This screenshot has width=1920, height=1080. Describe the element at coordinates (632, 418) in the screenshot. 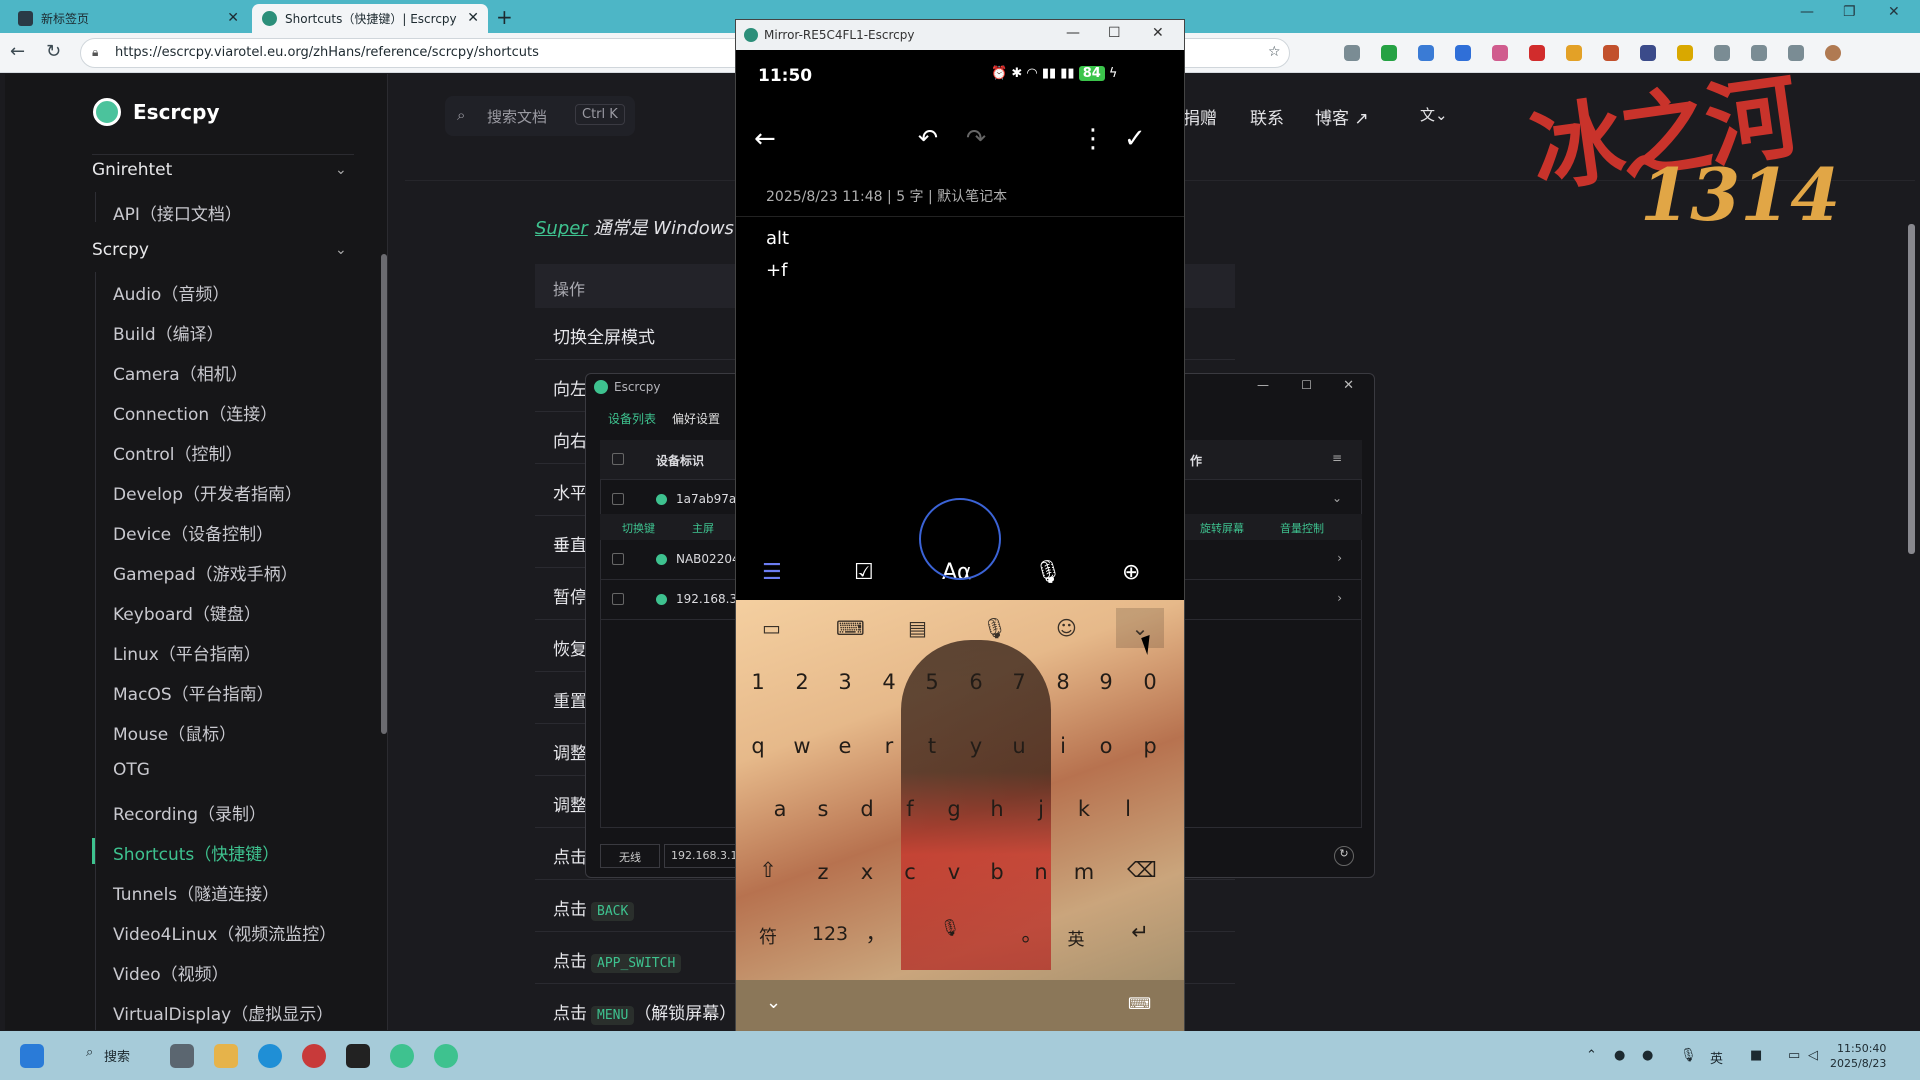

I see `tab-device-list: 设备列表` at that location.